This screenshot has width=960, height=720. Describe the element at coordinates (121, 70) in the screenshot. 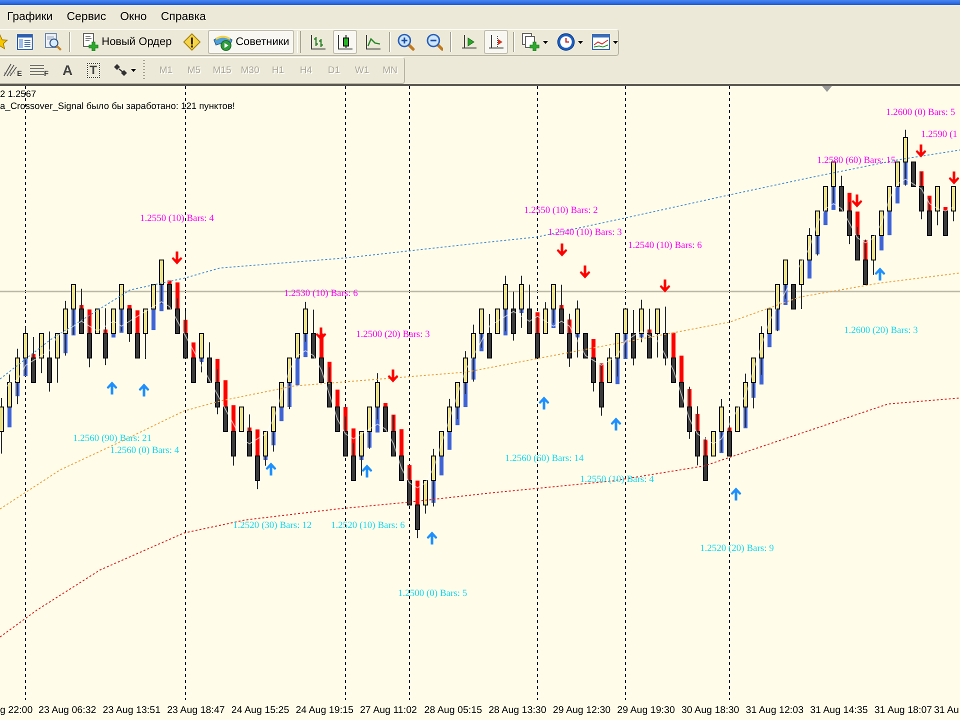

I see `arrows-icon` at that location.